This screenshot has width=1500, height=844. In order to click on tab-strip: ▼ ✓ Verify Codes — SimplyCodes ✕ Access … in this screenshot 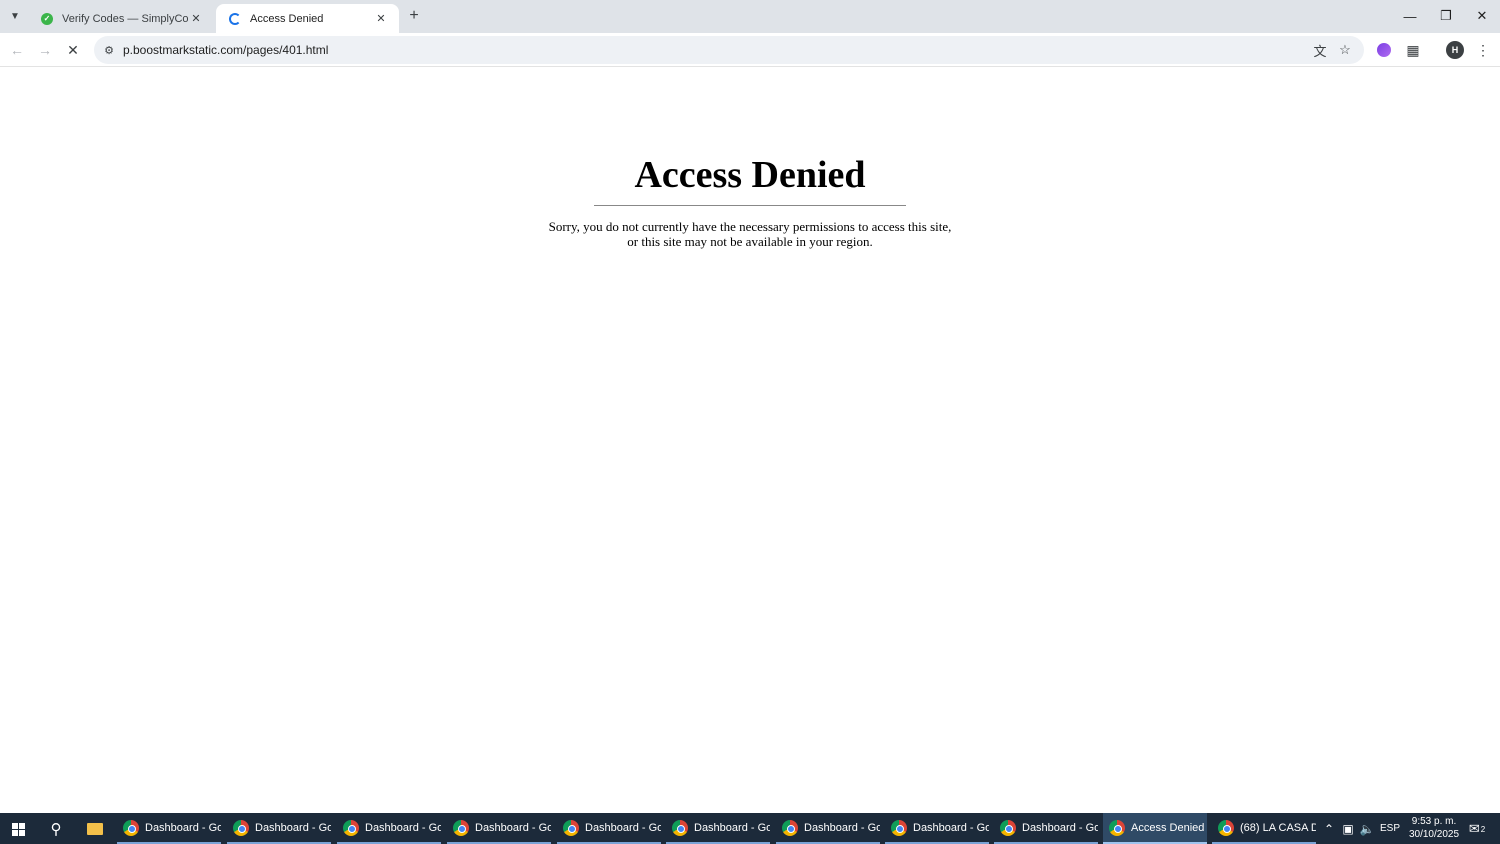, I will do `click(750, 16)`.